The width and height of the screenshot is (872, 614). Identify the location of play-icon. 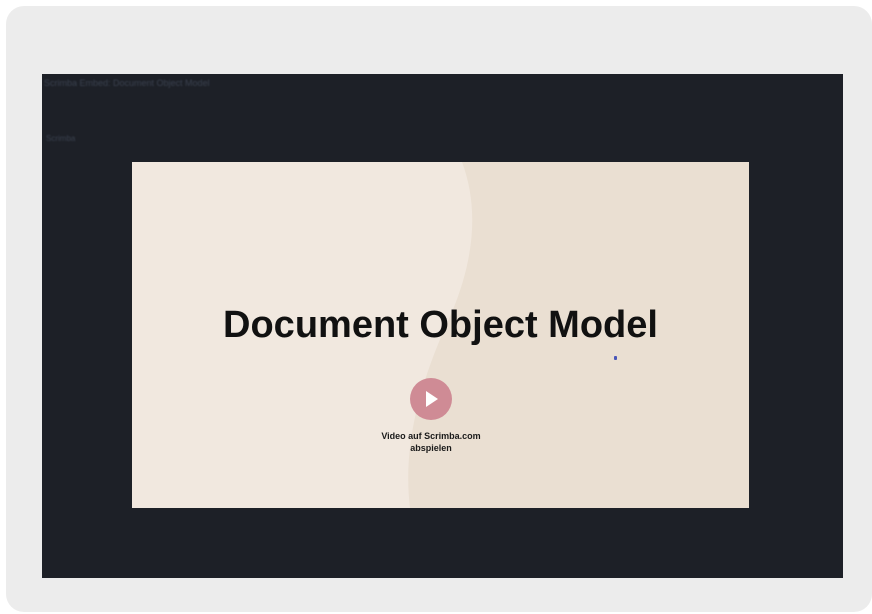
(432, 399).